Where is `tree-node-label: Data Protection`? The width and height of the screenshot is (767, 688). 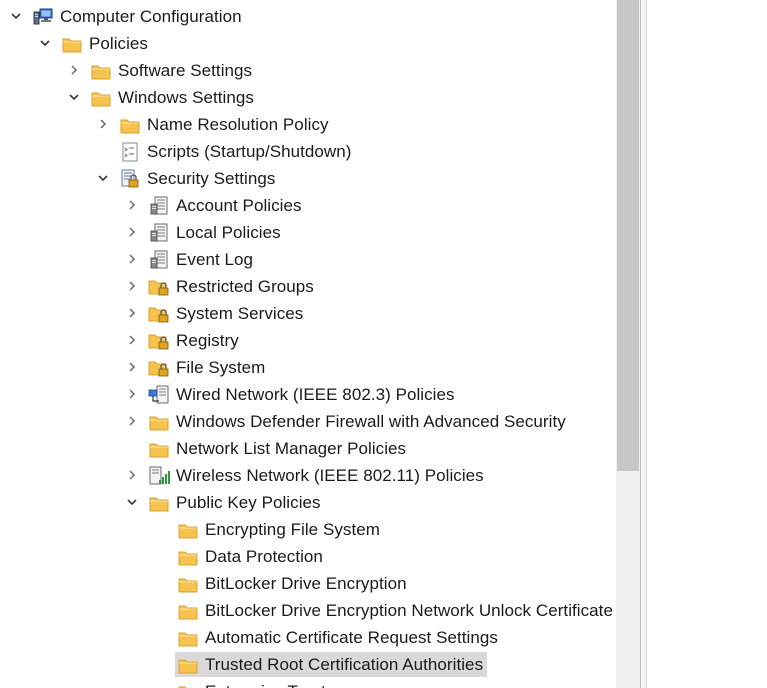 tree-node-label: Data Protection is located at coordinates (264, 556).